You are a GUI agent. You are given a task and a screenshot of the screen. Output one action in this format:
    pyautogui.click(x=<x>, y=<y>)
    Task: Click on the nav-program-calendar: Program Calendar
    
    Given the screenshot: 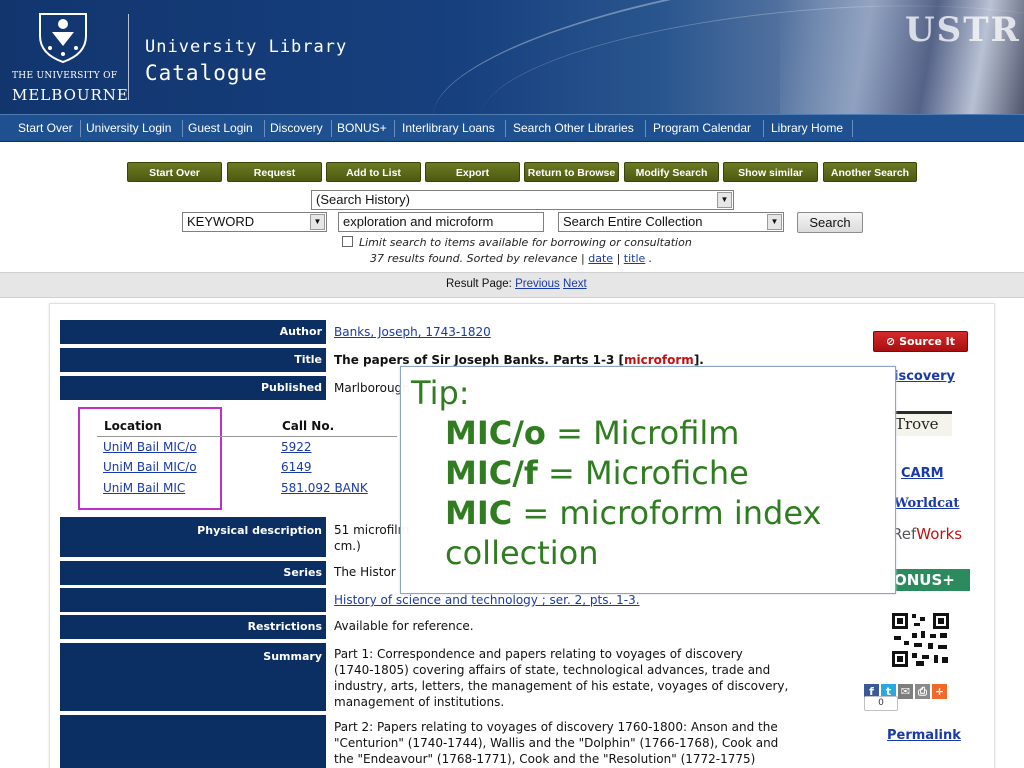 What is the action you would take?
    pyautogui.click(x=702, y=128)
    